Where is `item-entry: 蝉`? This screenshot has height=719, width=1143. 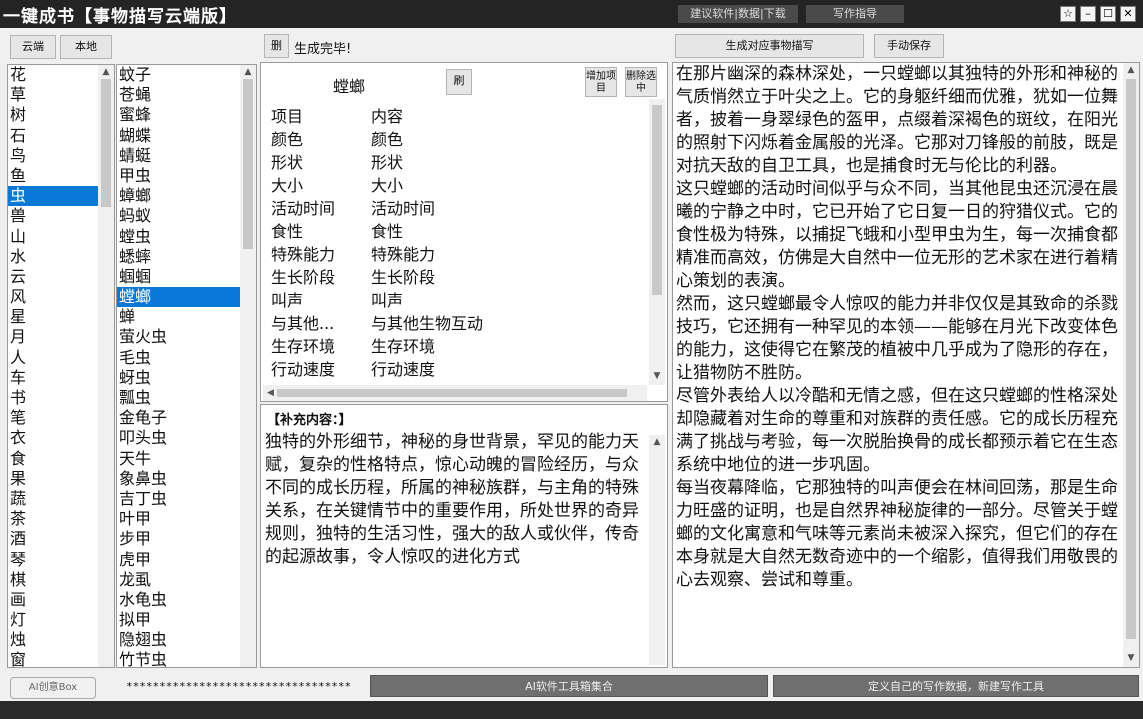
item-entry: 蝉 is located at coordinates (179, 317).